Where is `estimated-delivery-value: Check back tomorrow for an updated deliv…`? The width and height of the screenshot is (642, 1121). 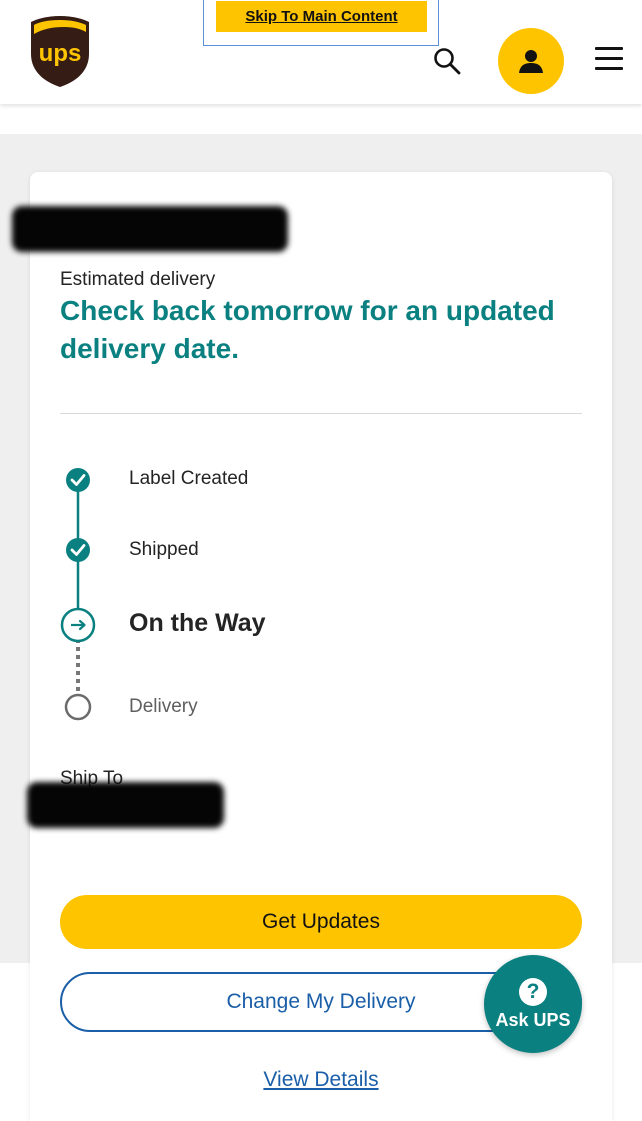 estimated-delivery-value: Check back tomorrow for an updated deliv… is located at coordinates (307, 329).